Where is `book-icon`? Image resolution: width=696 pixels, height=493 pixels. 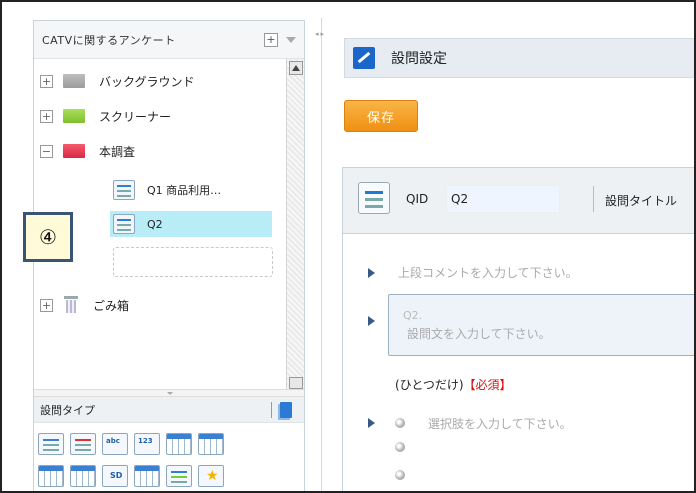
book-icon is located at coordinates (286, 409).